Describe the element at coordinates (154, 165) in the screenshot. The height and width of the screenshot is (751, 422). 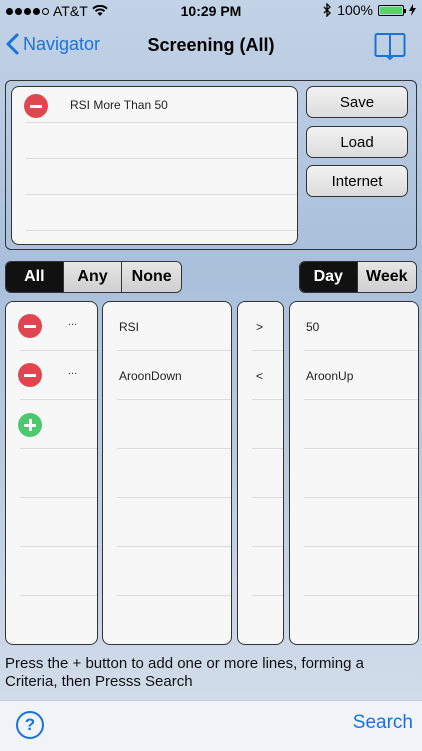
I see `saved-criteria-list: RSI More Than 50` at that location.